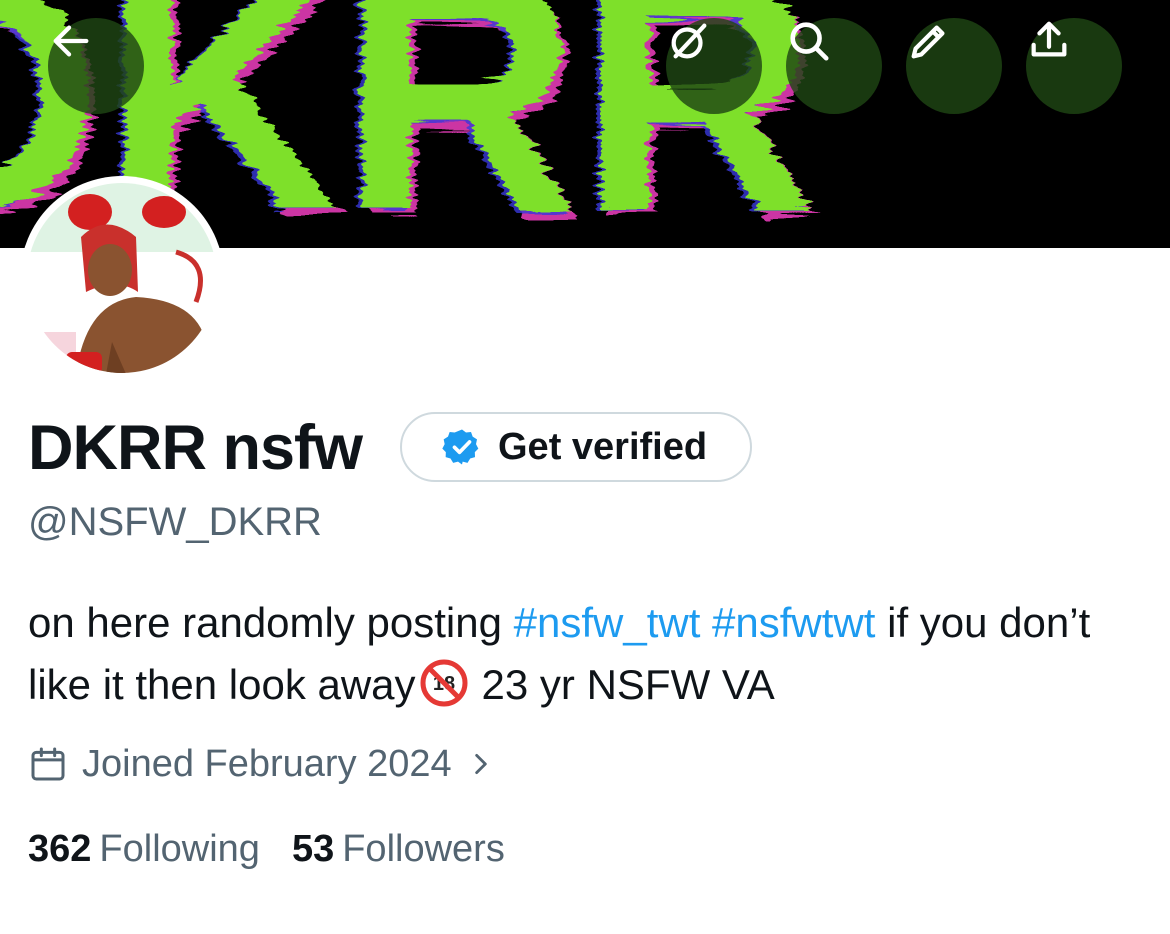 The height and width of the screenshot is (934, 1170). What do you see at coordinates (460, 447) in the screenshot?
I see `verified-badge-icon` at bounding box center [460, 447].